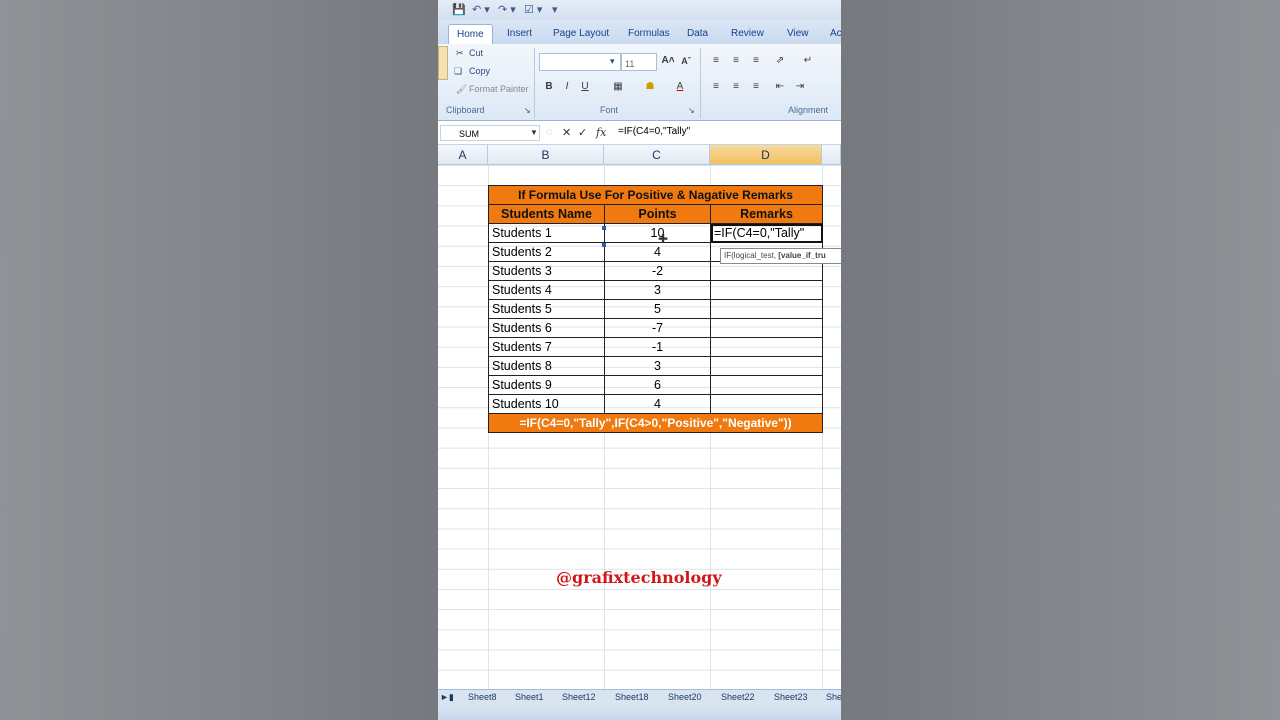 The height and width of the screenshot is (720, 1280). Describe the element at coordinates (766, 214) in the screenshot. I see `header-remarks: Remarks` at that location.